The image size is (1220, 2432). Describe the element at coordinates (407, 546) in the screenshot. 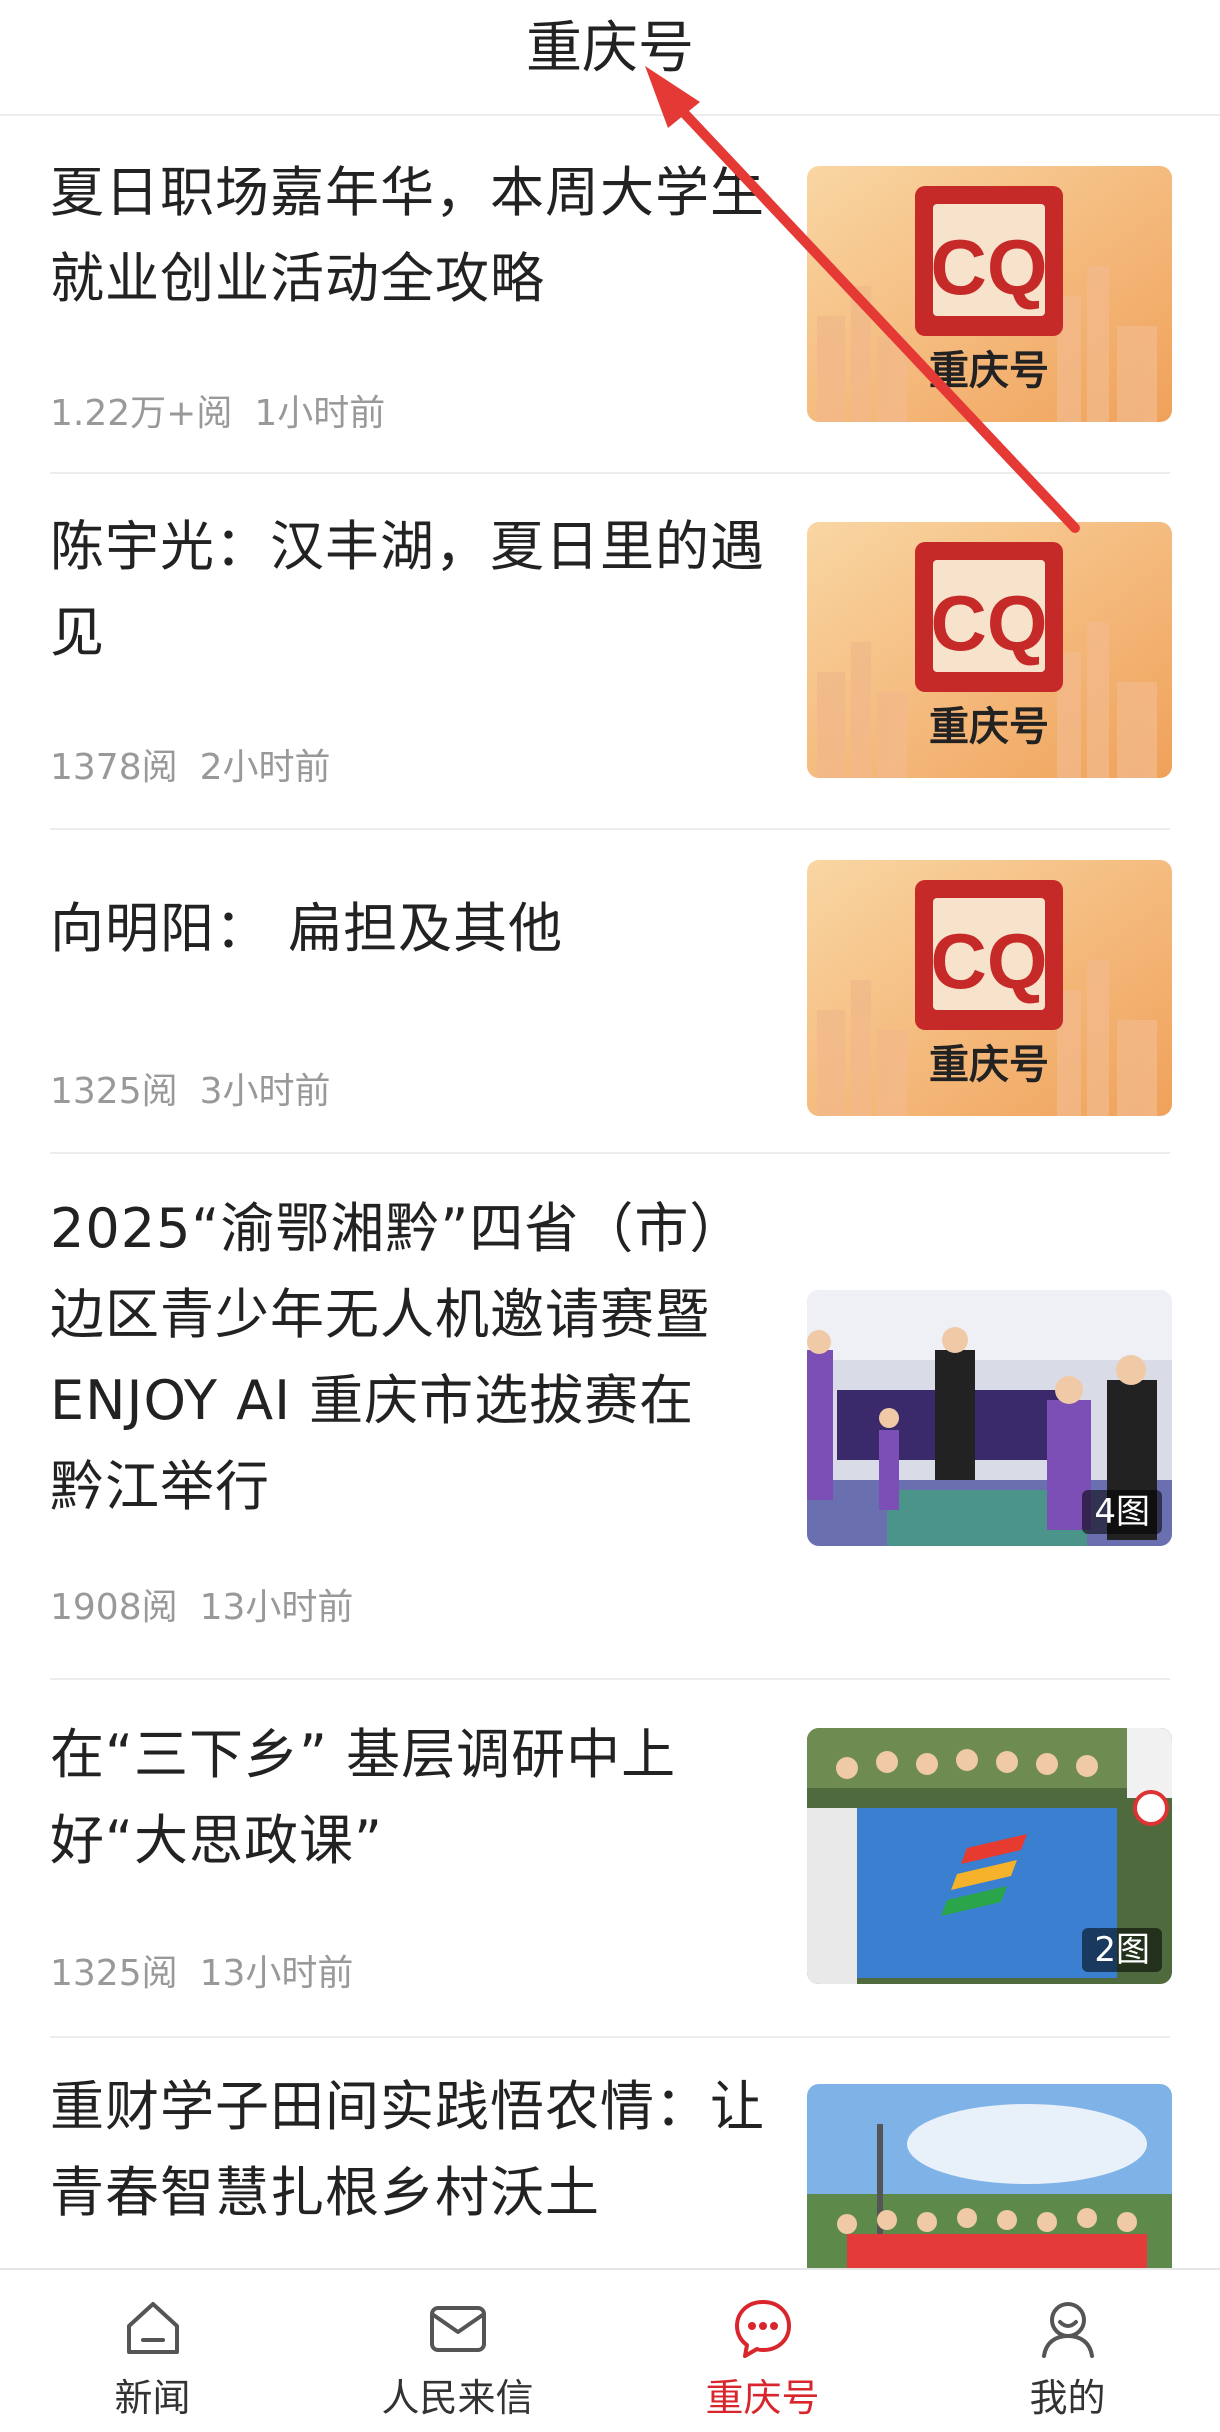

I see `article-title-line: 陈宇光：汉丰湖，夏日里的遇` at that location.